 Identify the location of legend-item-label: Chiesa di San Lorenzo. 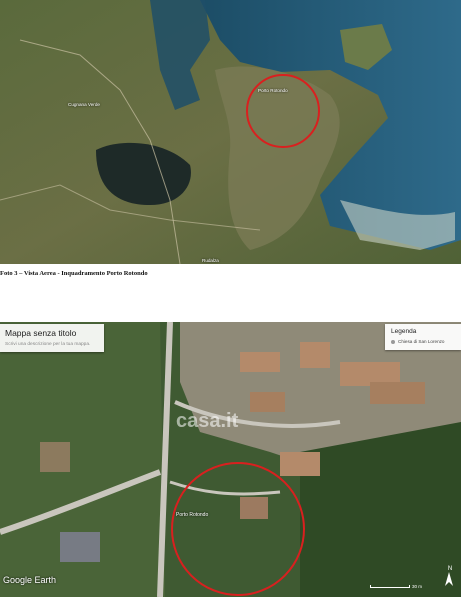
(421, 341).